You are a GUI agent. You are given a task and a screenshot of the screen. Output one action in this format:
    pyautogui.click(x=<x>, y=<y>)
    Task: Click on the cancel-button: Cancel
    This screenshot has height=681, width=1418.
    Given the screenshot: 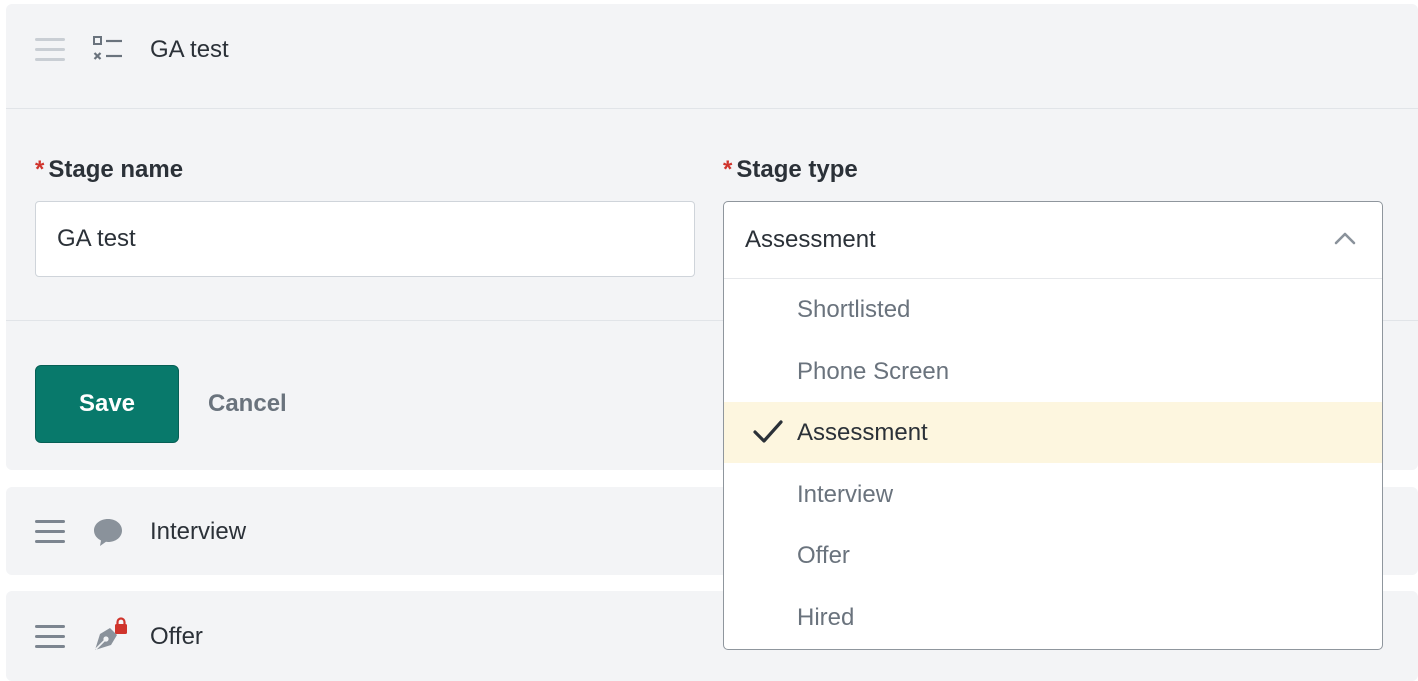 What is the action you would take?
    pyautogui.click(x=247, y=404)
    